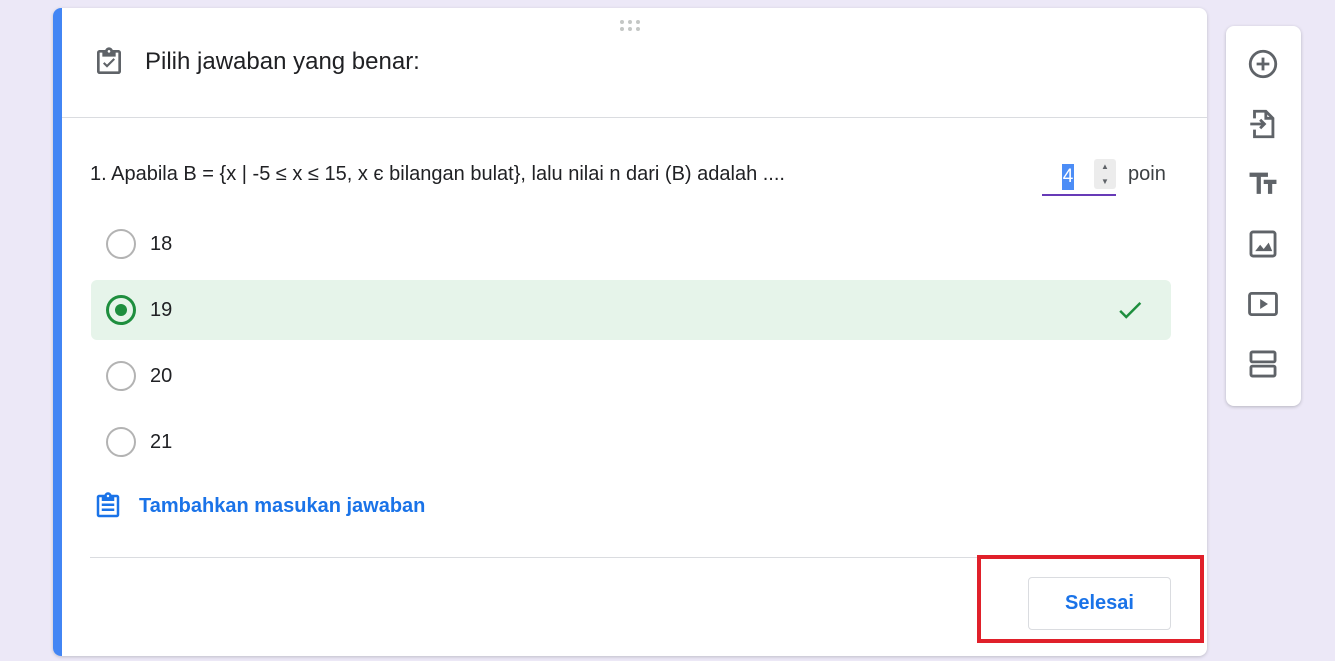  What do you see at coordinates (1105, 166) in the screenshot?
I see `spin-up-icon: ▲` at bounding box center [1105, 166].